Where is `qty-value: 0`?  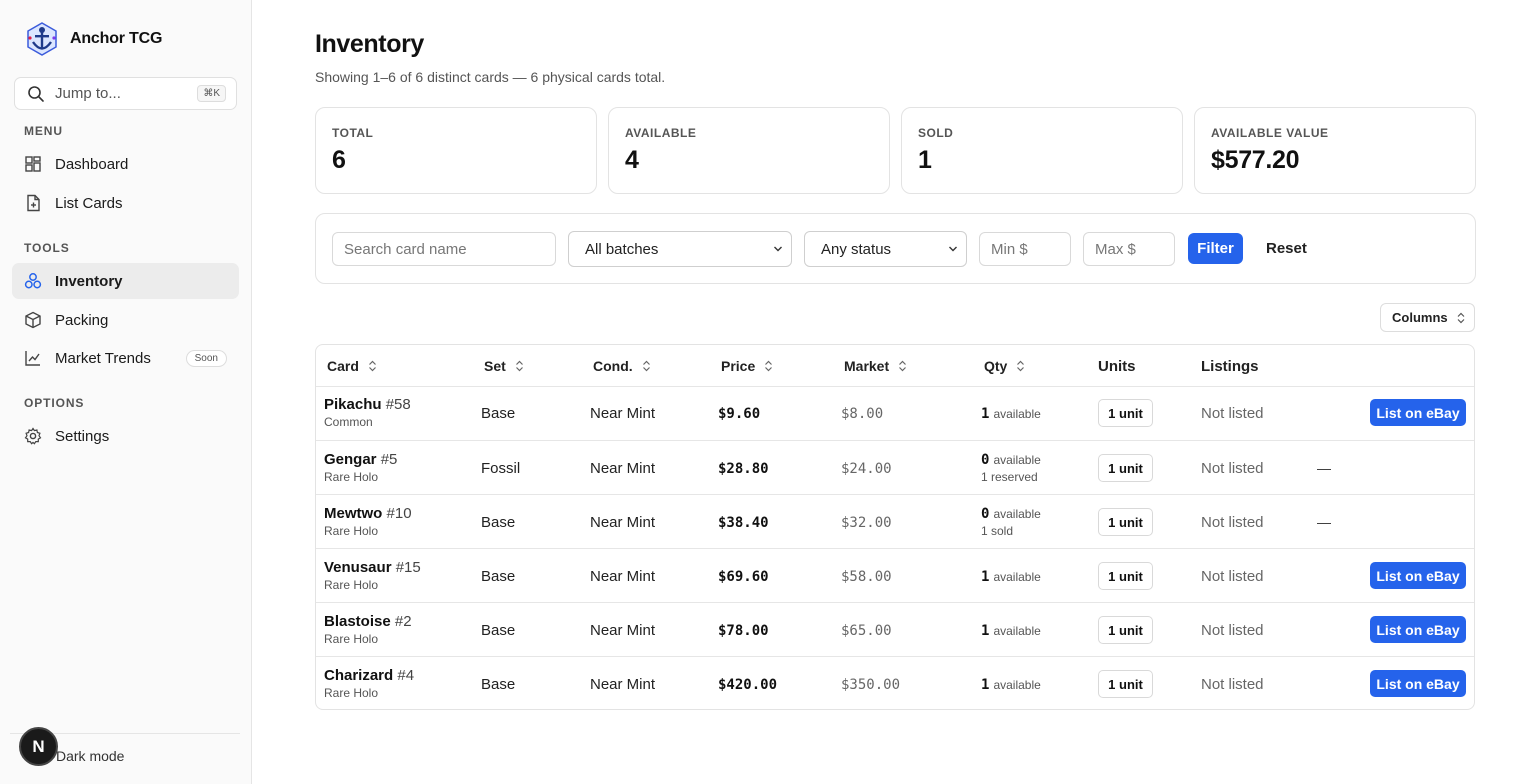
qty-value: 0 is located at coordinates (985, 460).